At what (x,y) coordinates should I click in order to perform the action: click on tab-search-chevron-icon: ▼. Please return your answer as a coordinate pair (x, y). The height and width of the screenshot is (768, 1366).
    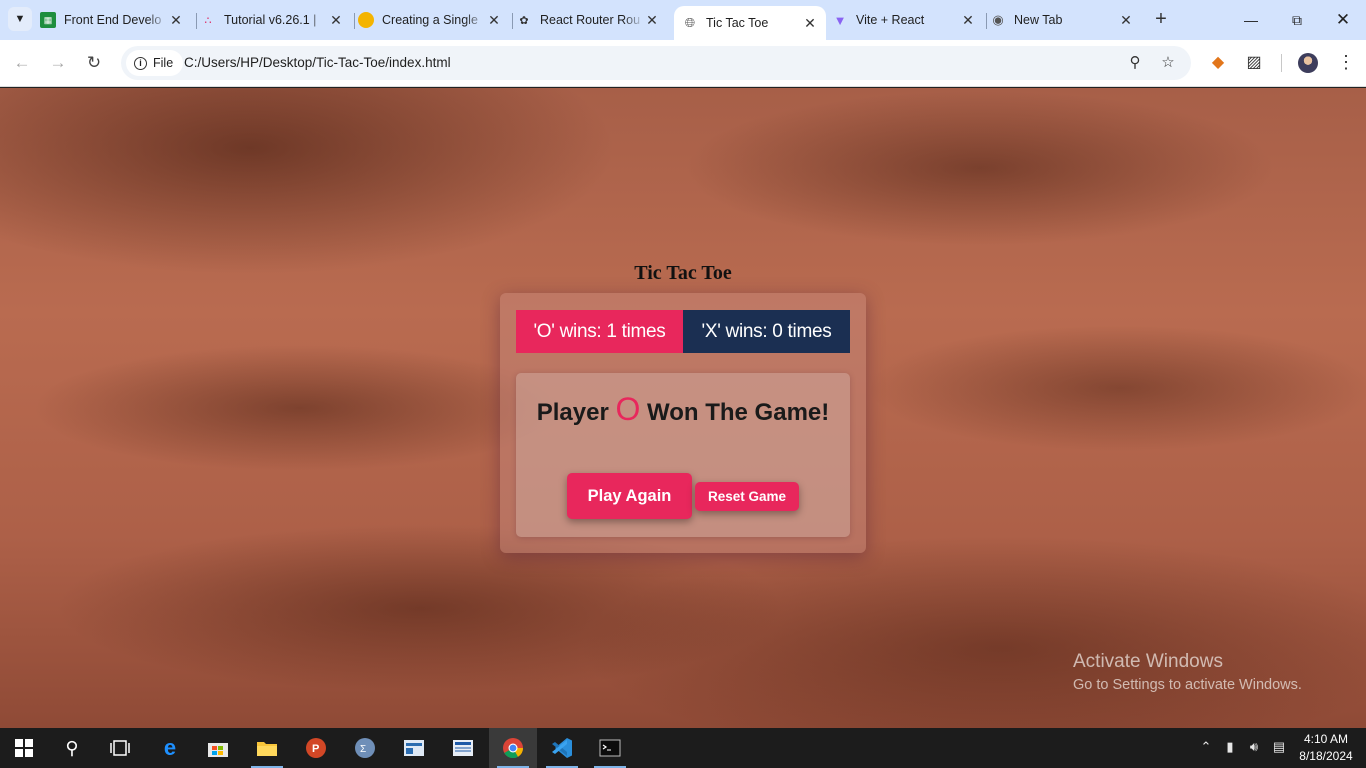
    Looking at the image, I should click on (20, 19).